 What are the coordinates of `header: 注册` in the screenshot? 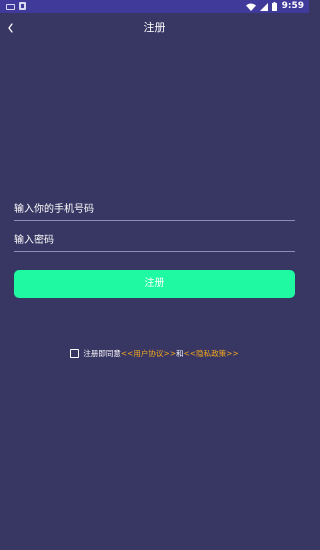 It's located at (154, 28).